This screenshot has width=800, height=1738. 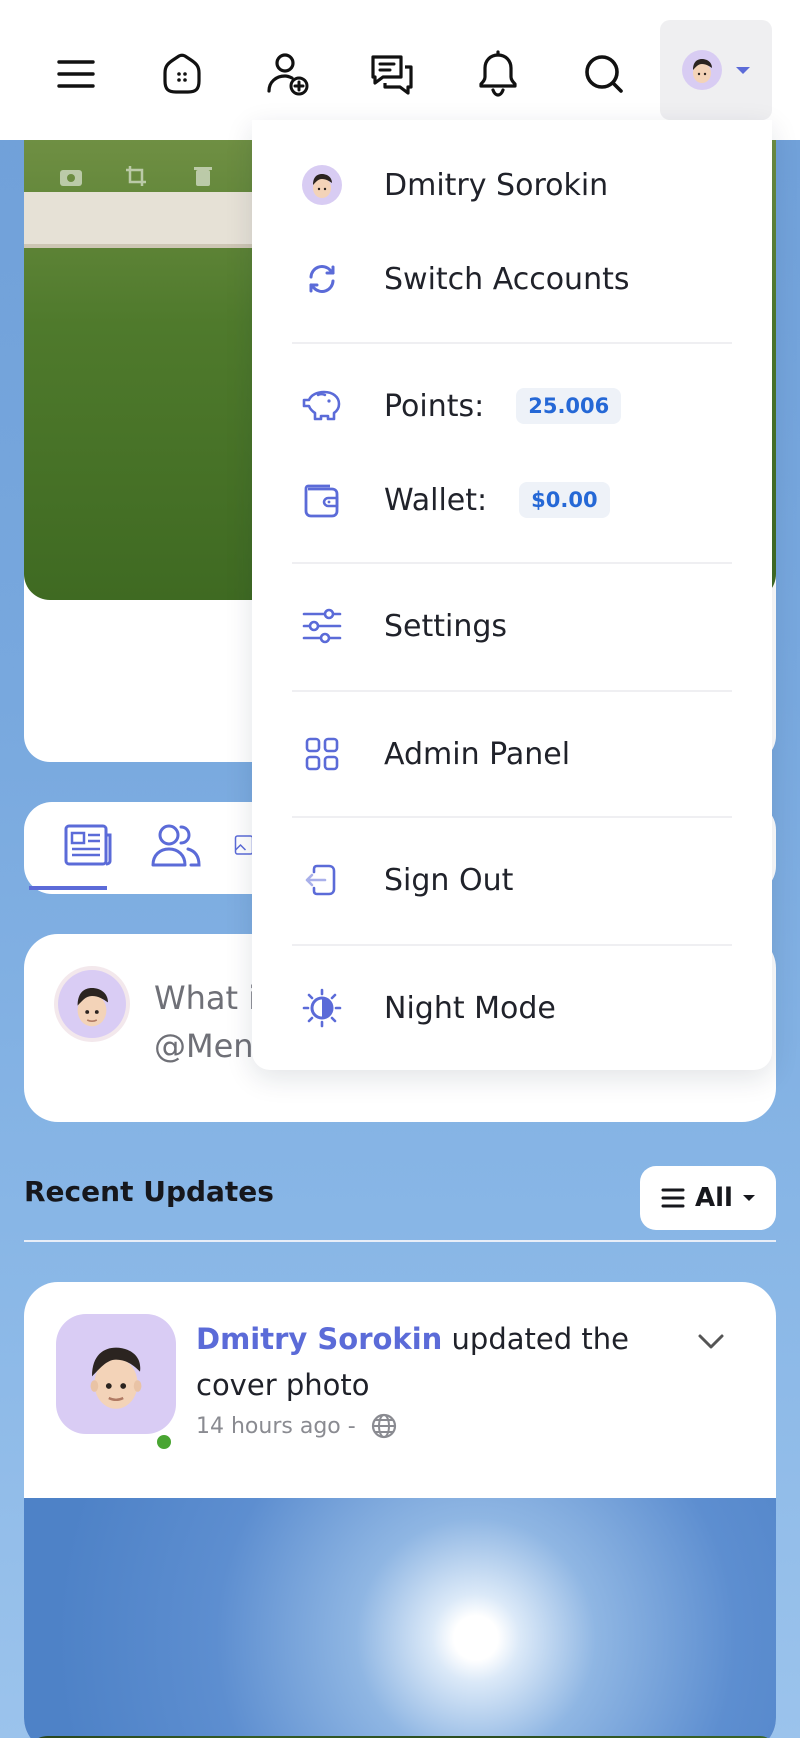 I want to click on post-meta: 14 hours ago -, so click(x=297, y=1426).